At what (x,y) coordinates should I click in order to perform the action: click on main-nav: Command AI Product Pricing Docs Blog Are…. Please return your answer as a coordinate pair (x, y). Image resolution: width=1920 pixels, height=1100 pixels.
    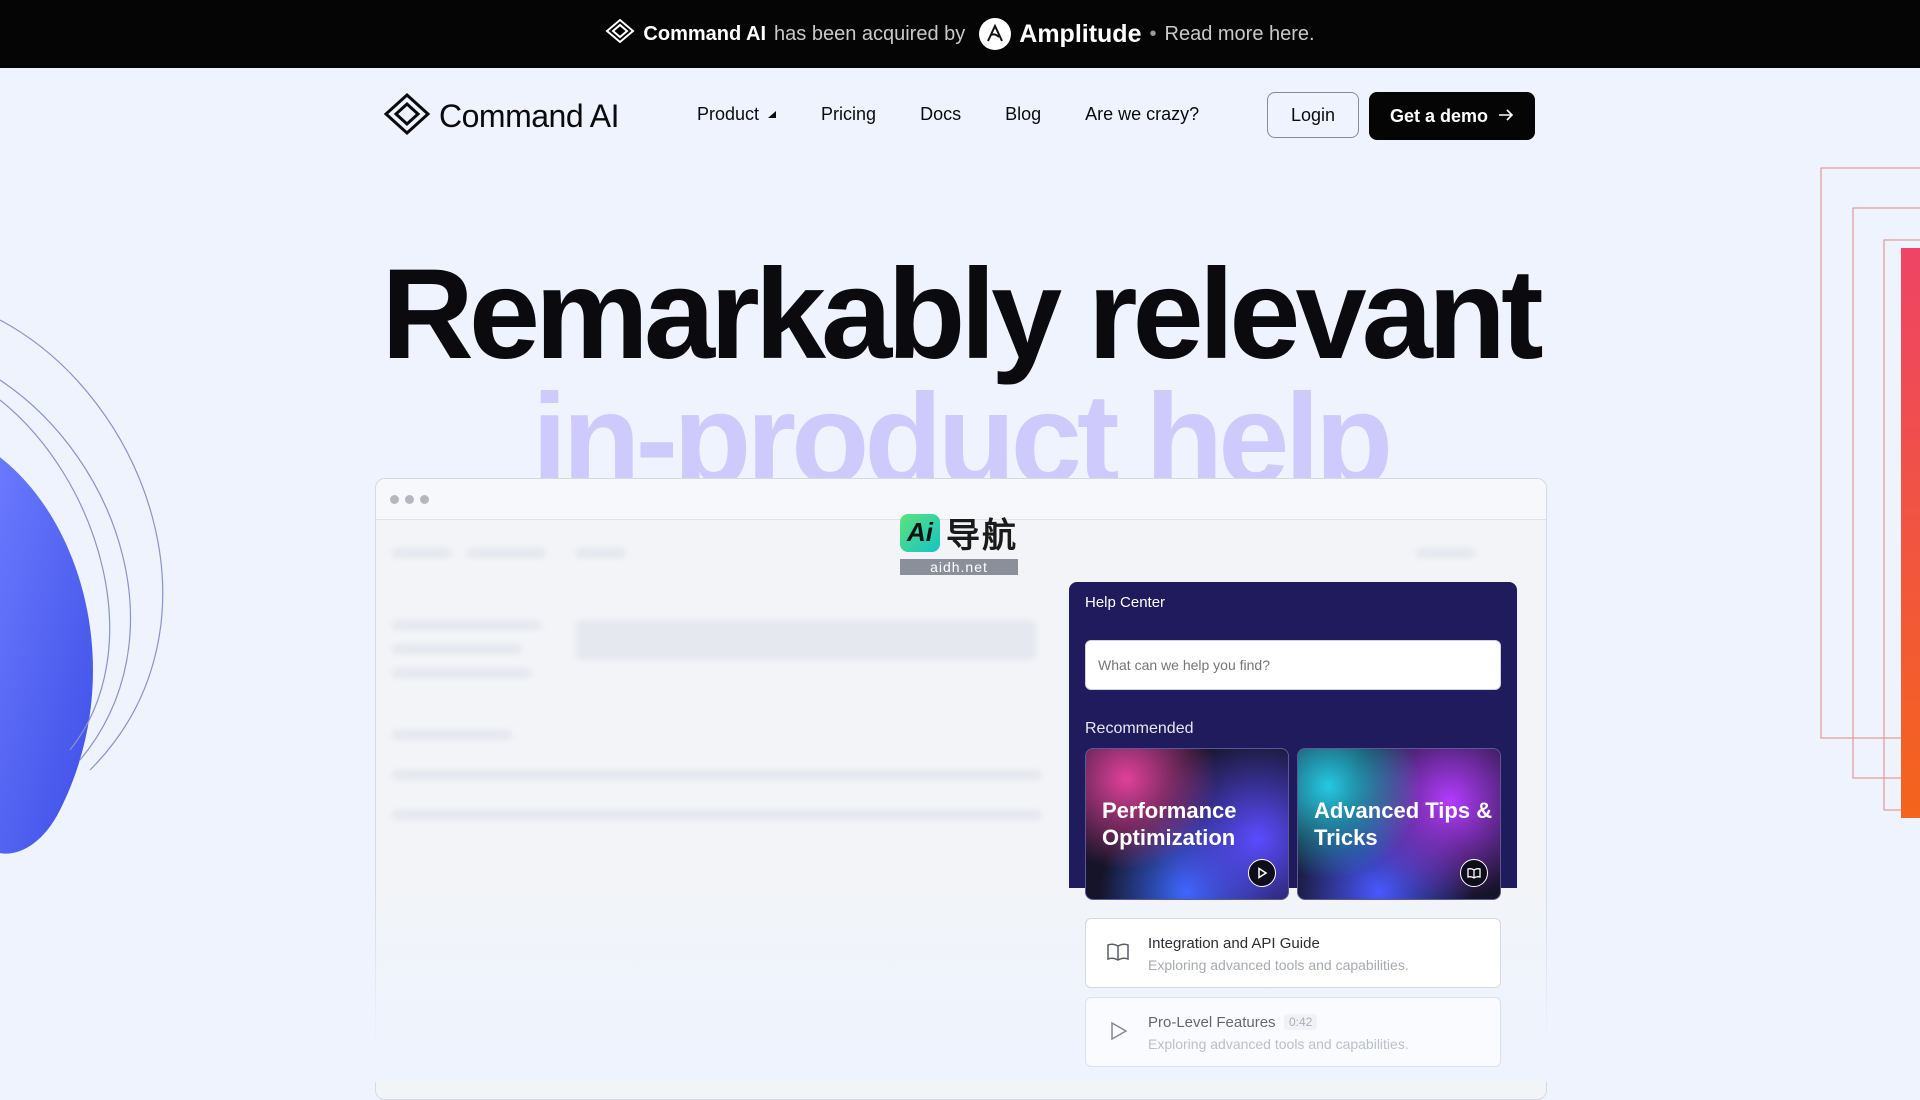
    Looking at the image, I should click on (960, 116).